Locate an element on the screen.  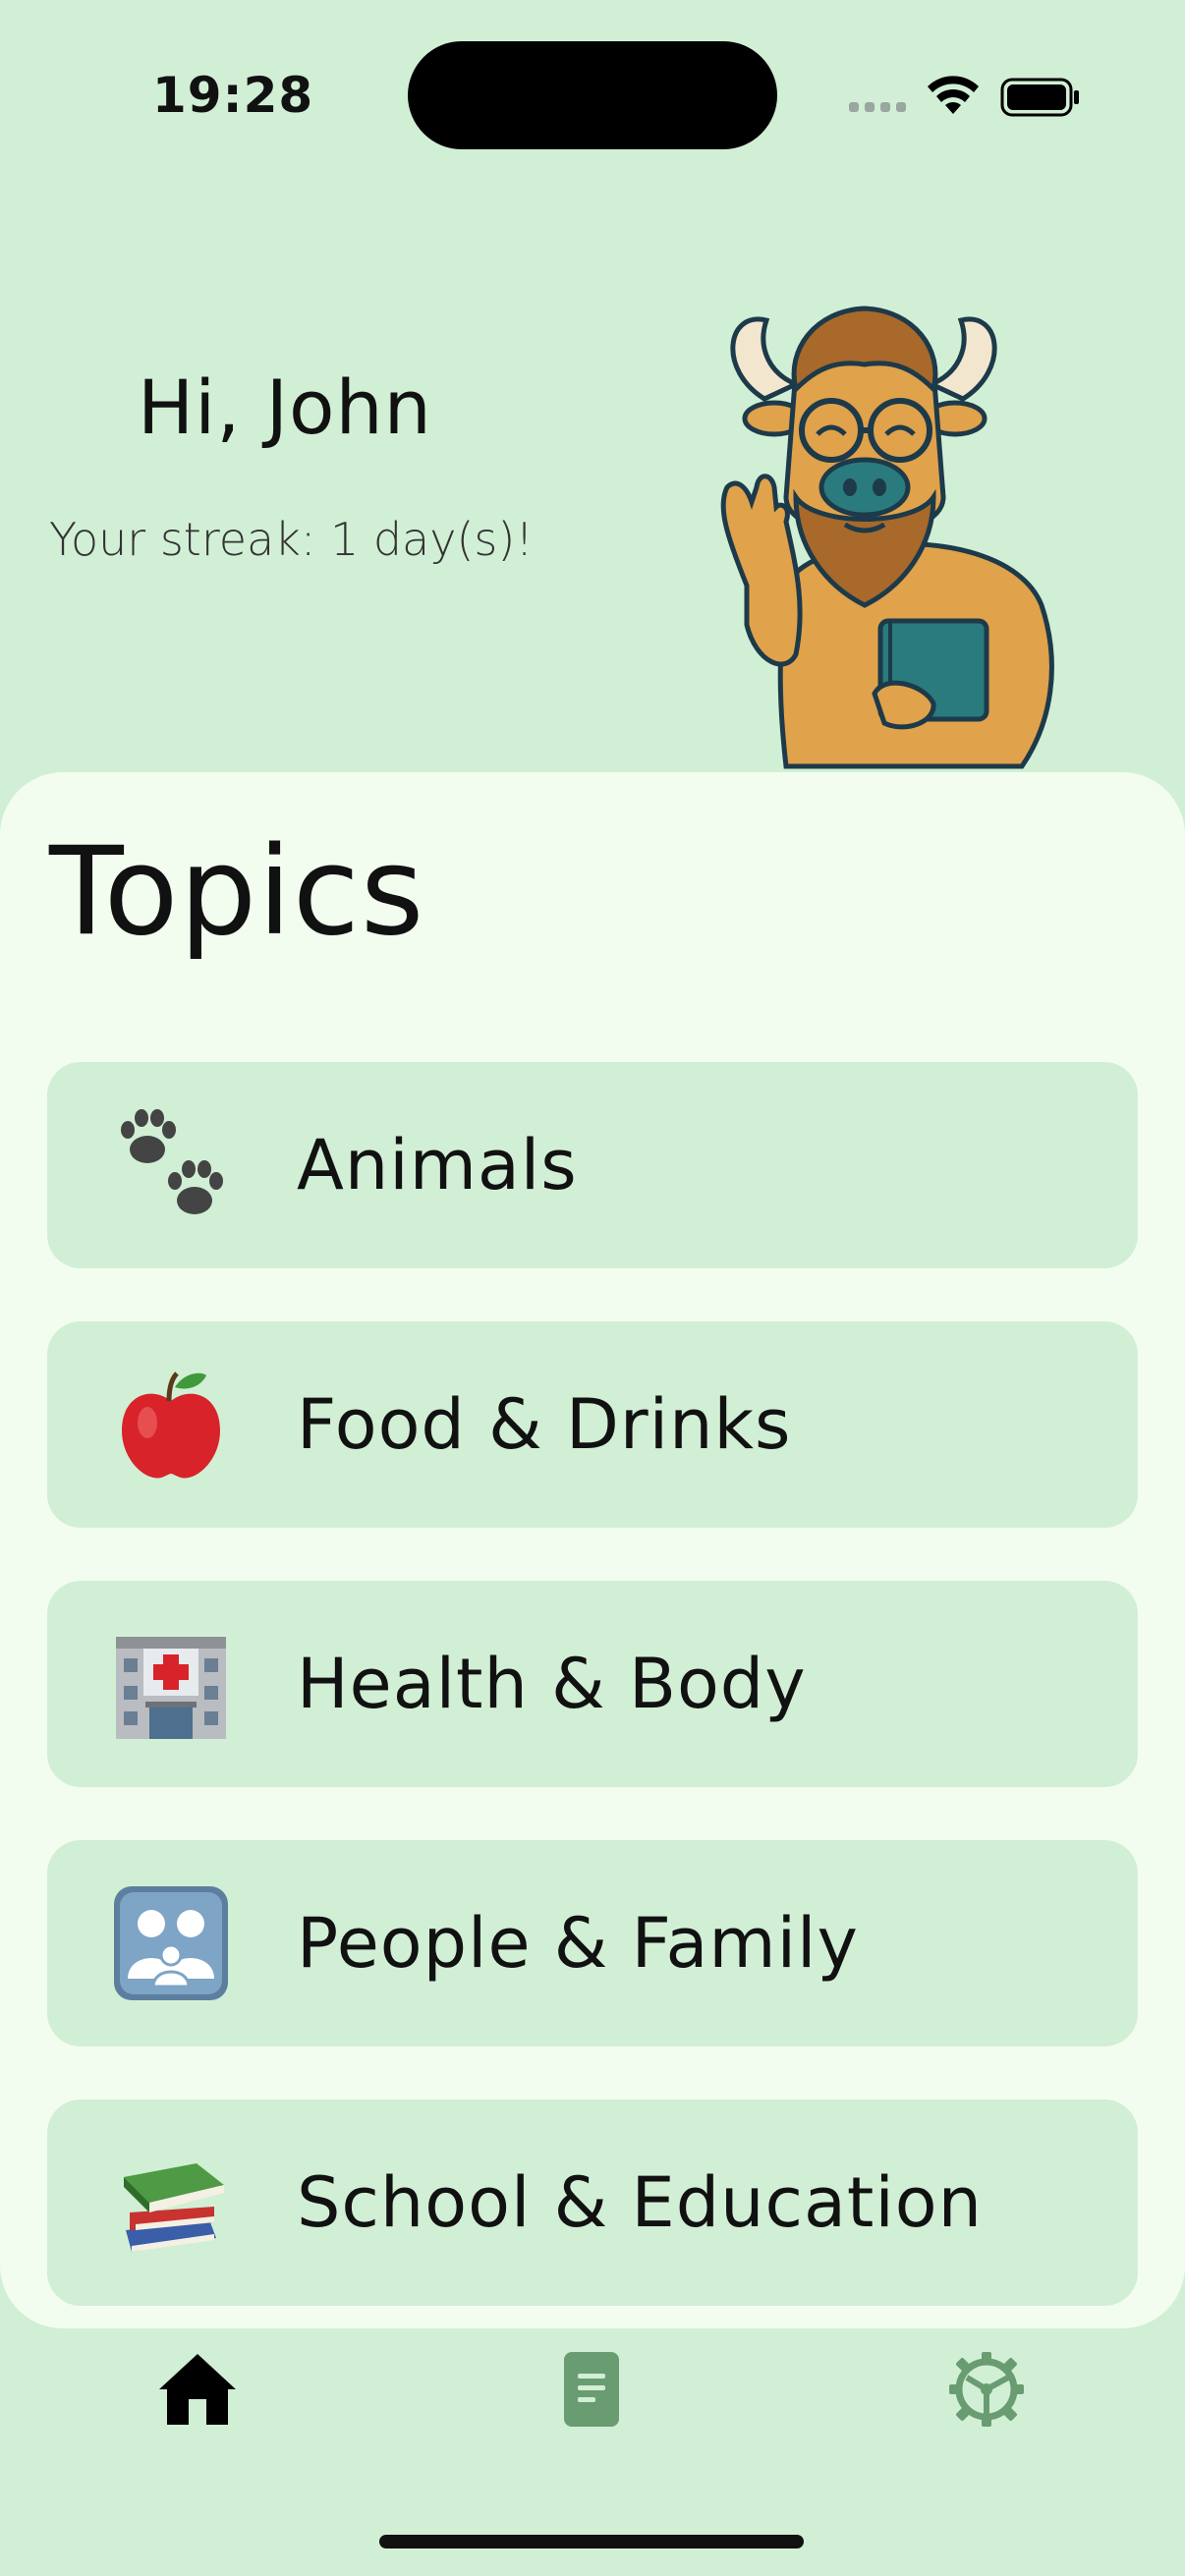
topic-health-body-button: Health & Body is located at coordinates (592, 1684).